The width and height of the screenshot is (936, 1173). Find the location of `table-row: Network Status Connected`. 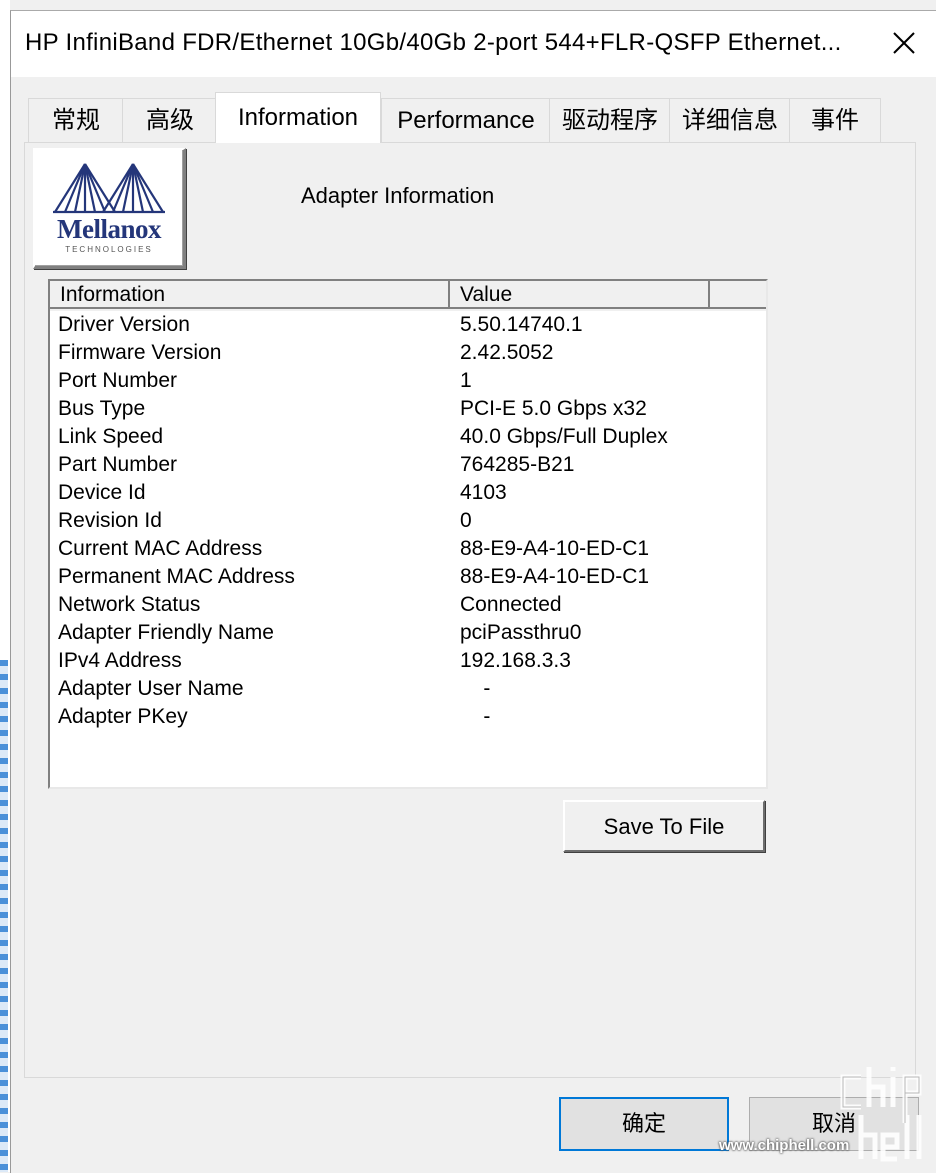

table-row: Network Status Connected is located at coordinates (408, 605).